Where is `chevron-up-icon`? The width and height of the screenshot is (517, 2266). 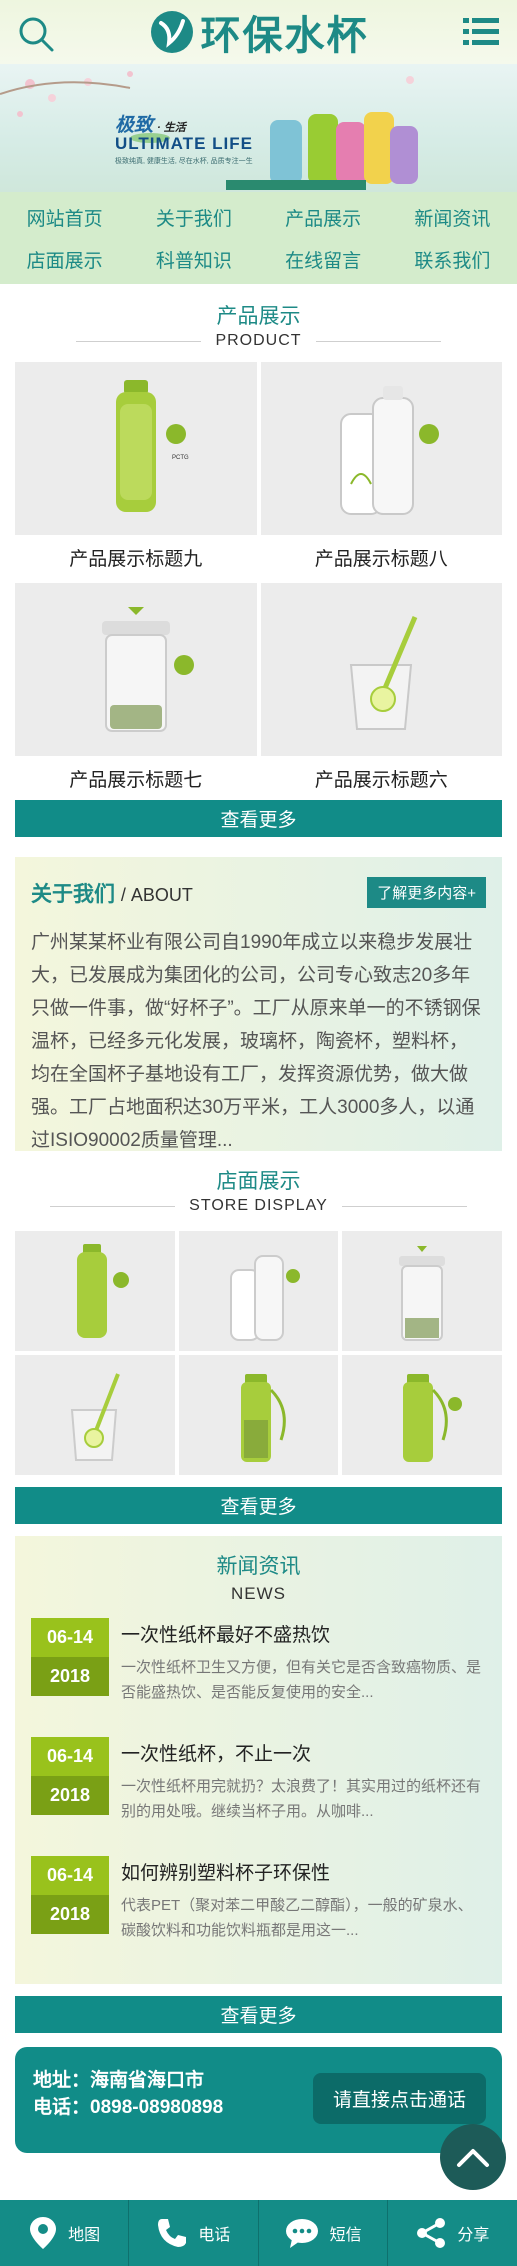 chevron-up-icon is located at coordinates (473, 2158).